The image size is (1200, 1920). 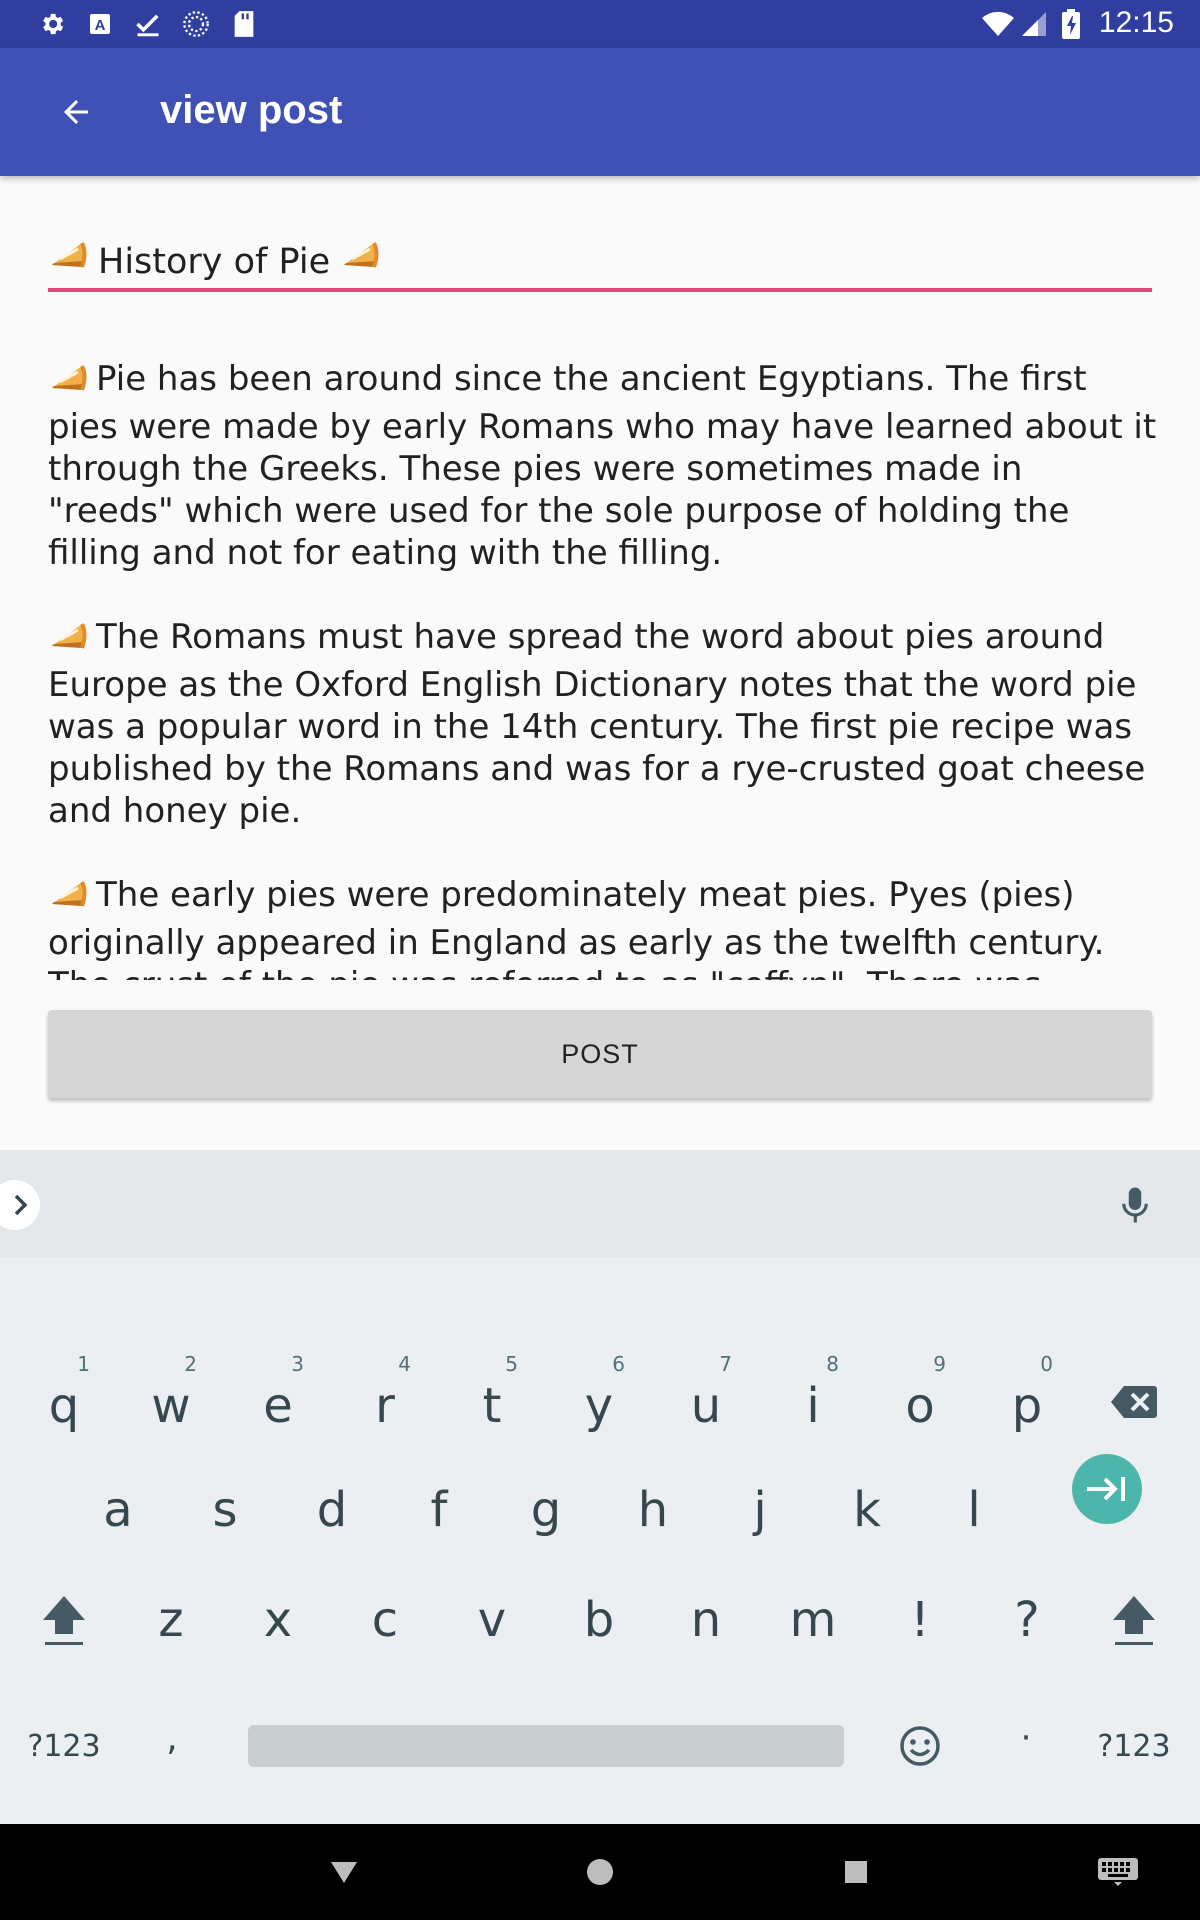 I want to click on post-button: POST, so click(x=600, y=1054).